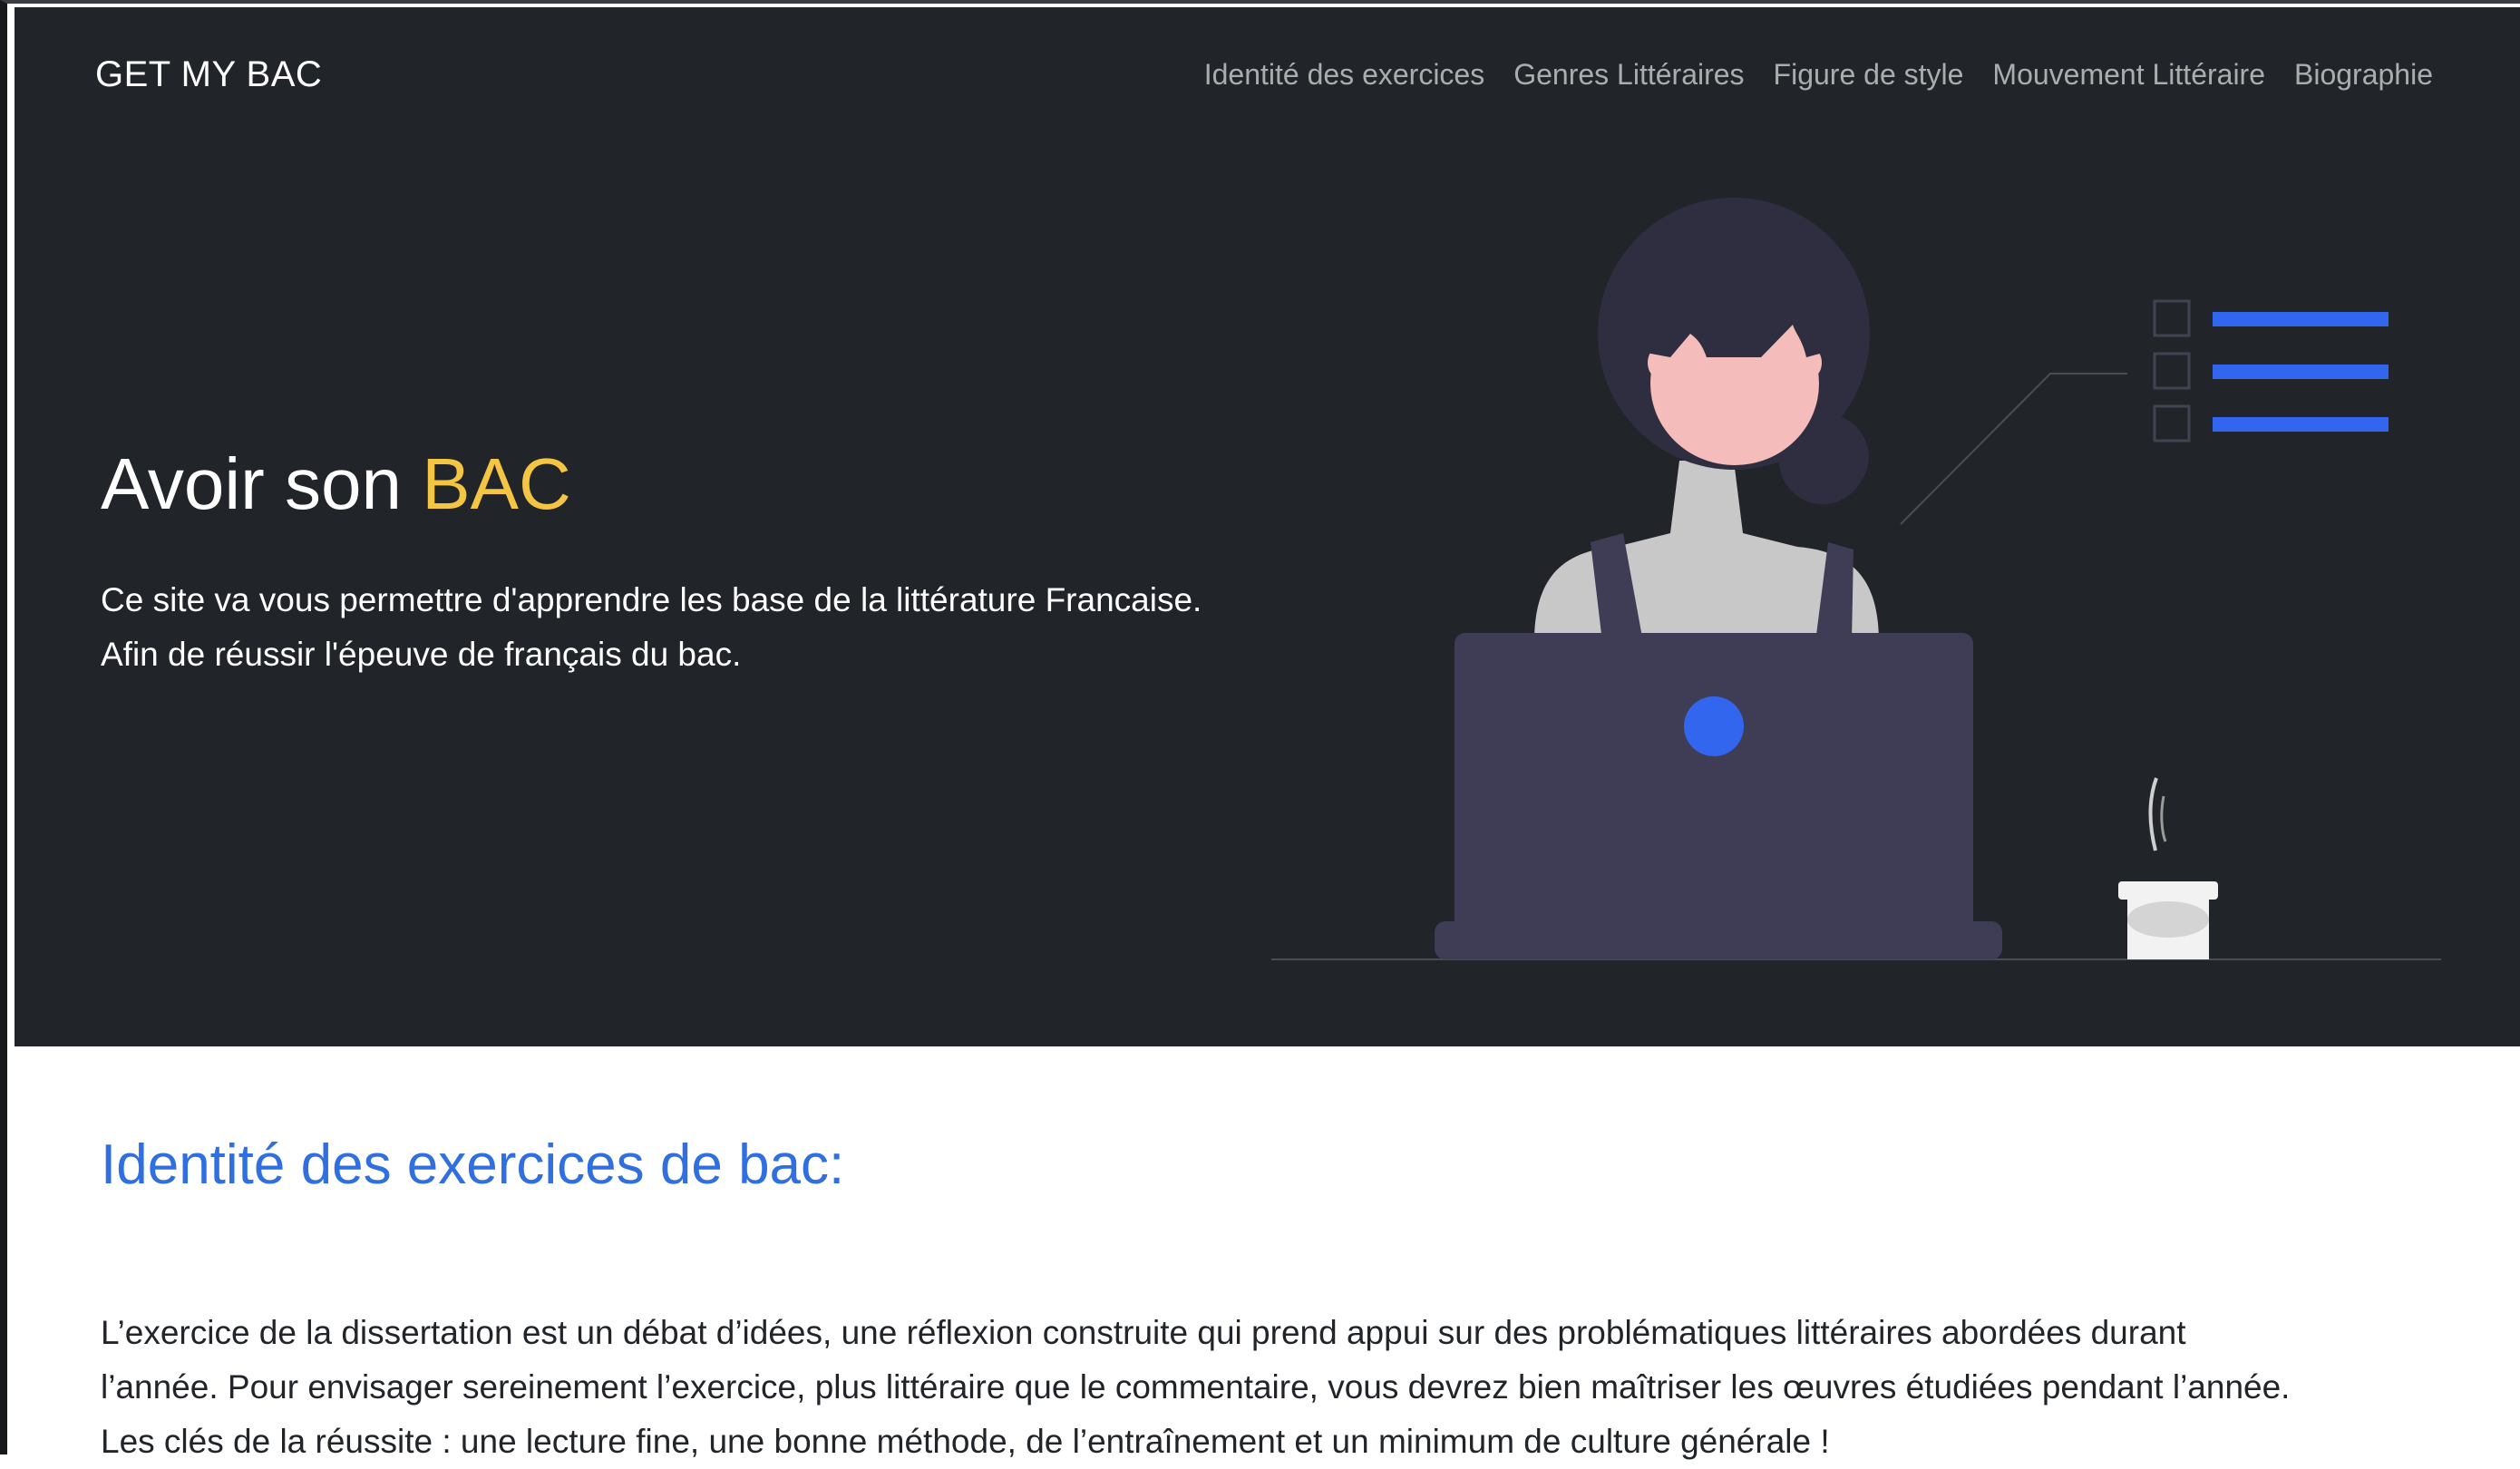 The width and height of the screenshot is (2520, 1469). Describe the element at coordinates (2128, 75) in the screenshot. I see `nav-link-mouvement-litteraire: Mouvement Littéraire` at that location.